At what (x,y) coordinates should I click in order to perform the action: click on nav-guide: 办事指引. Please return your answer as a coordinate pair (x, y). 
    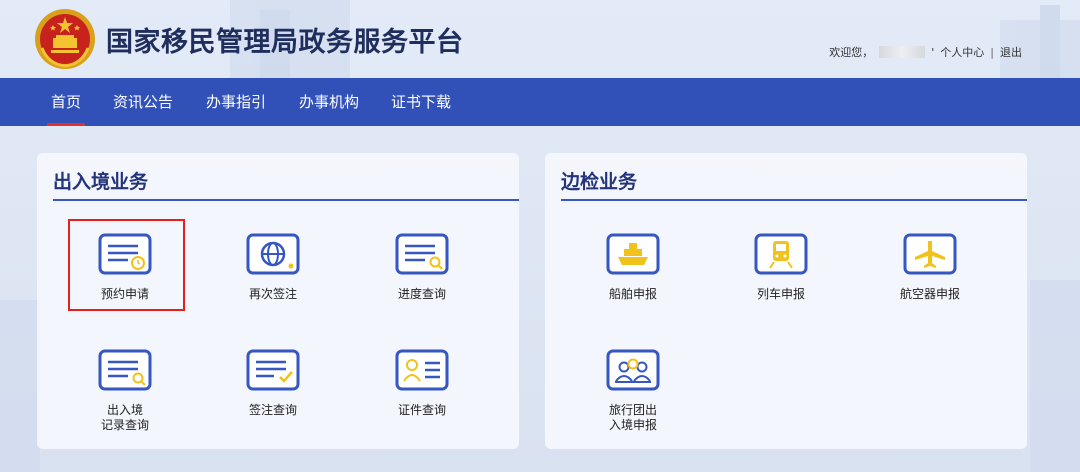
    Looking at the image, I should click on (236, 102).